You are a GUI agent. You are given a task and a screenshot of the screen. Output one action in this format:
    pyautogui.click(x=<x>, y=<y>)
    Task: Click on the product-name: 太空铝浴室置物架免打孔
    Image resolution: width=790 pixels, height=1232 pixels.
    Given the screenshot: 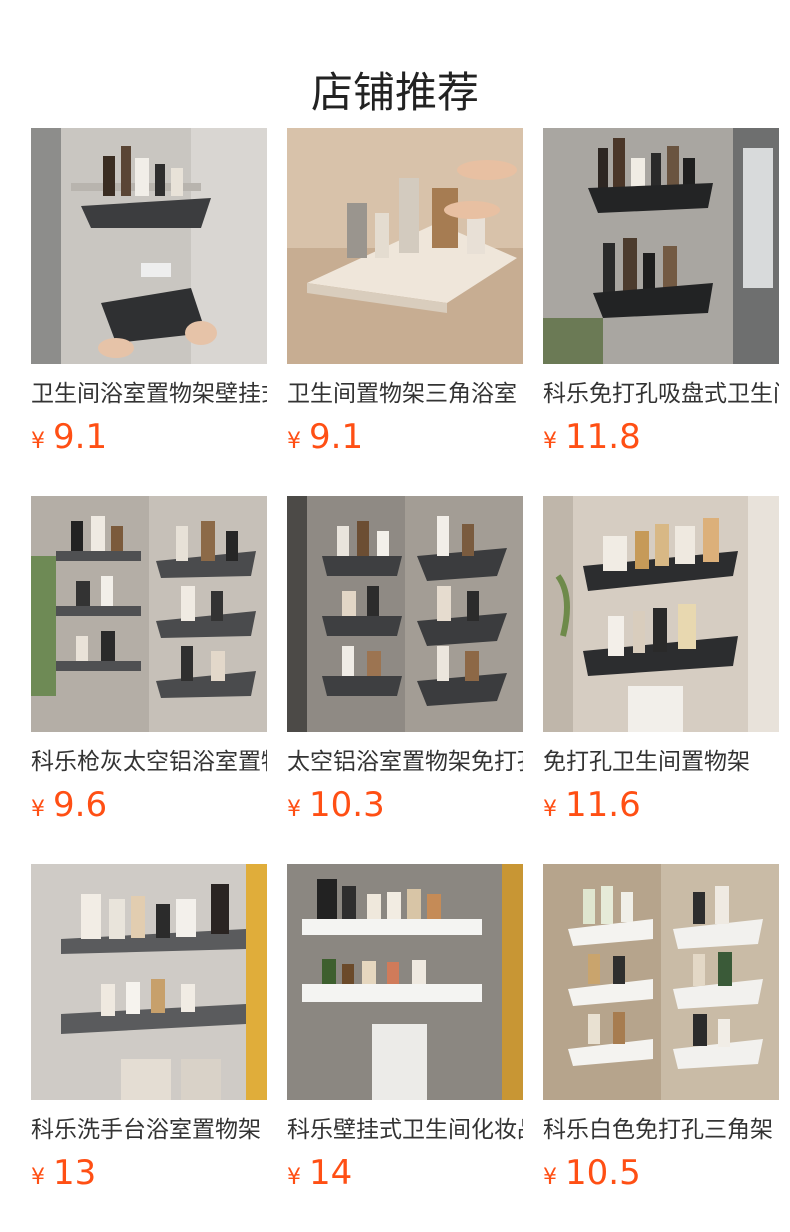 What is the action you would take?
    pyautogui.click(x=405, y=762)
    